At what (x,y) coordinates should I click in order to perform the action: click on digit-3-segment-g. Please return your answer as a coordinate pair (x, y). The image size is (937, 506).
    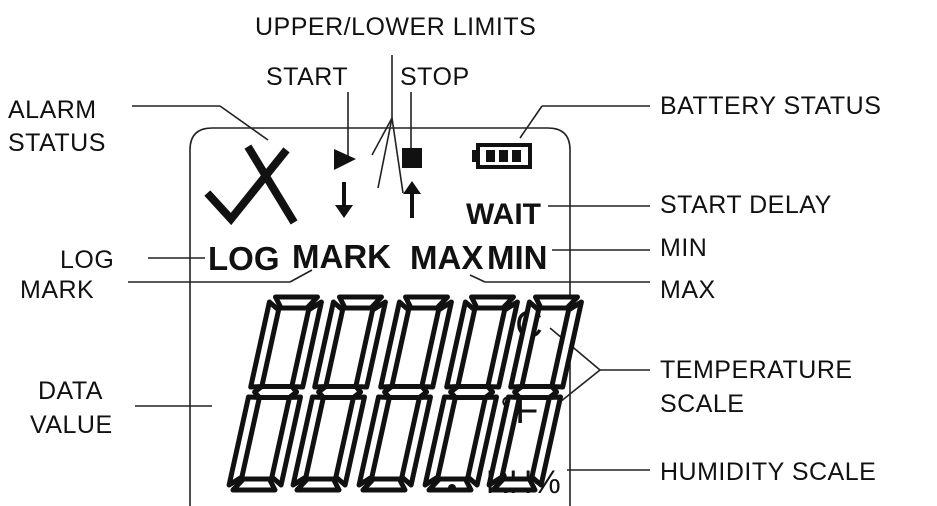
    Looking at the image, I should click on (406, 392).